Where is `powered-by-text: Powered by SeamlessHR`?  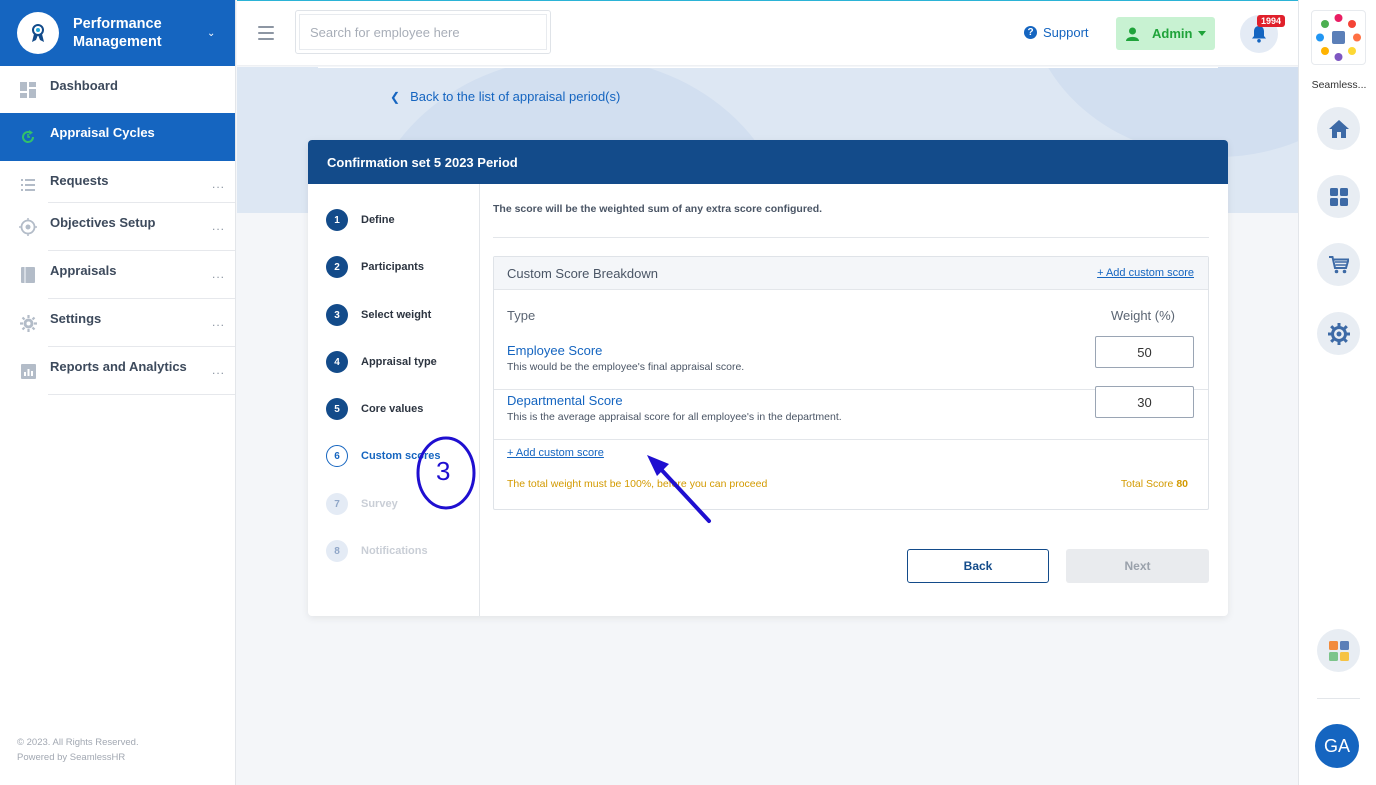 powered-by-text: Powered by SeamlessHR is located at coordinates (71, 757).